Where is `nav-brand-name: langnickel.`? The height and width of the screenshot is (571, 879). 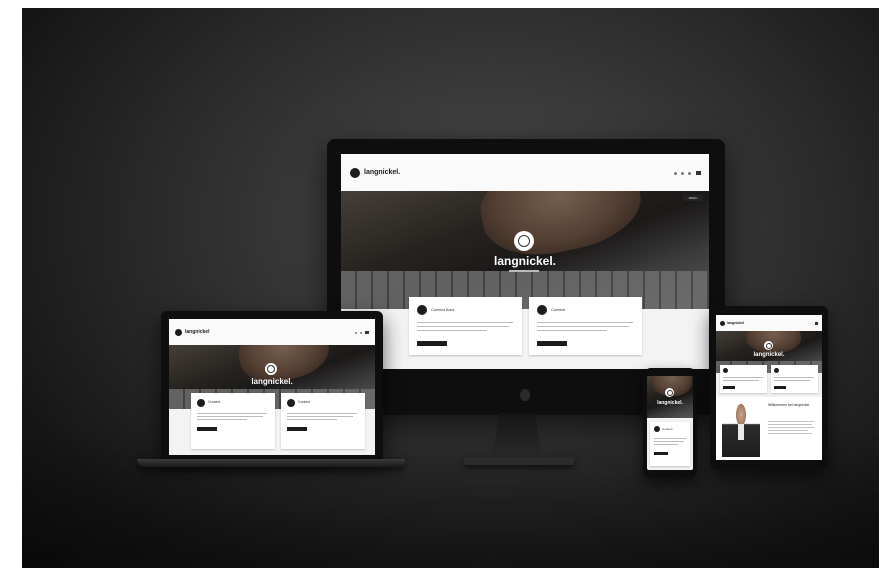 nav-brand-name: langnickel. is located at coordinates (382, 172).